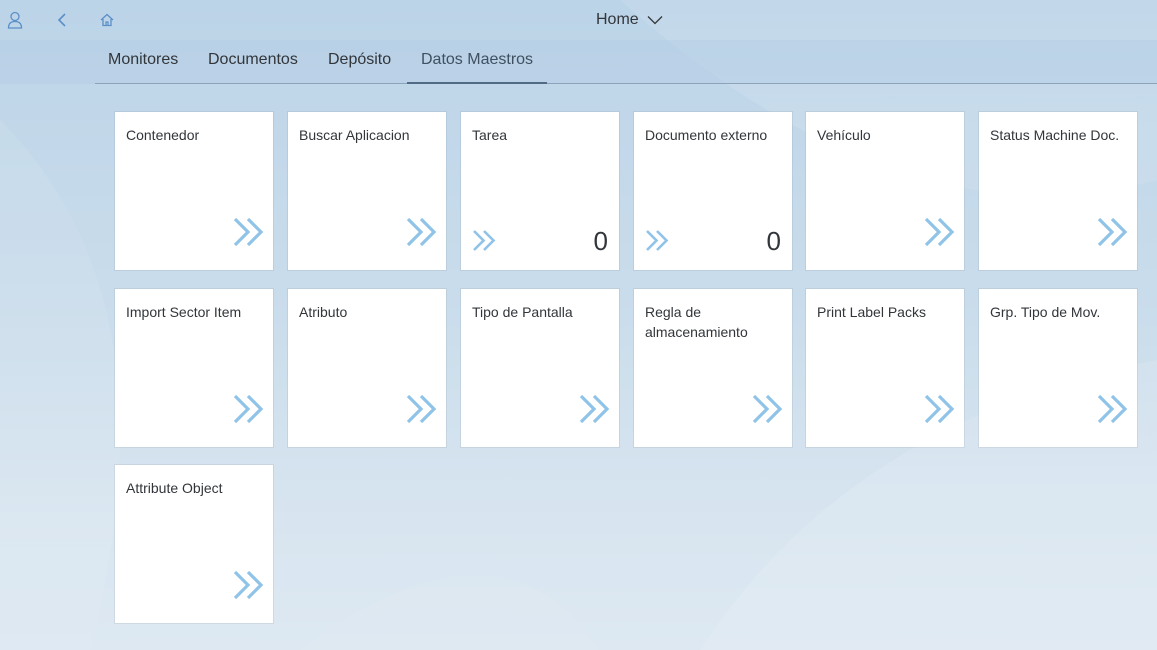  I want to click on home-icon, so click(107, 20).